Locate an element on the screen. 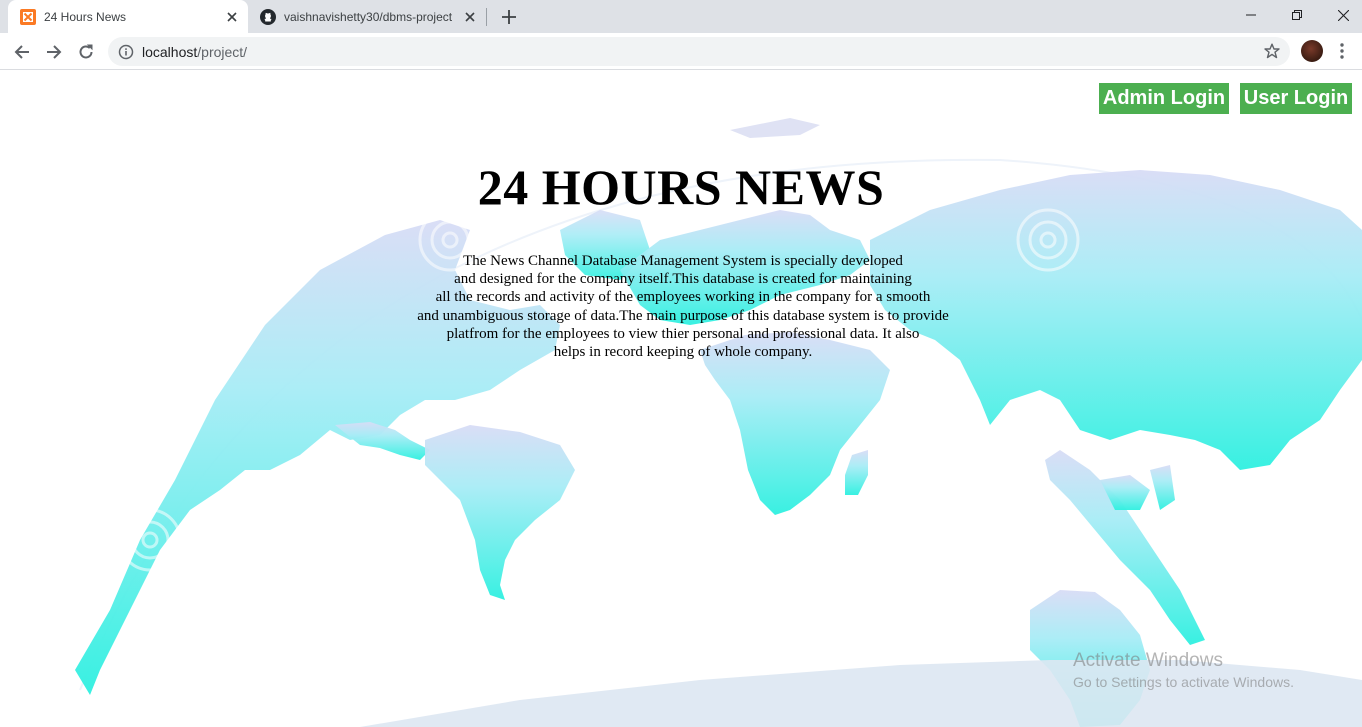  reload-icon is located at coordinates (86, 51).